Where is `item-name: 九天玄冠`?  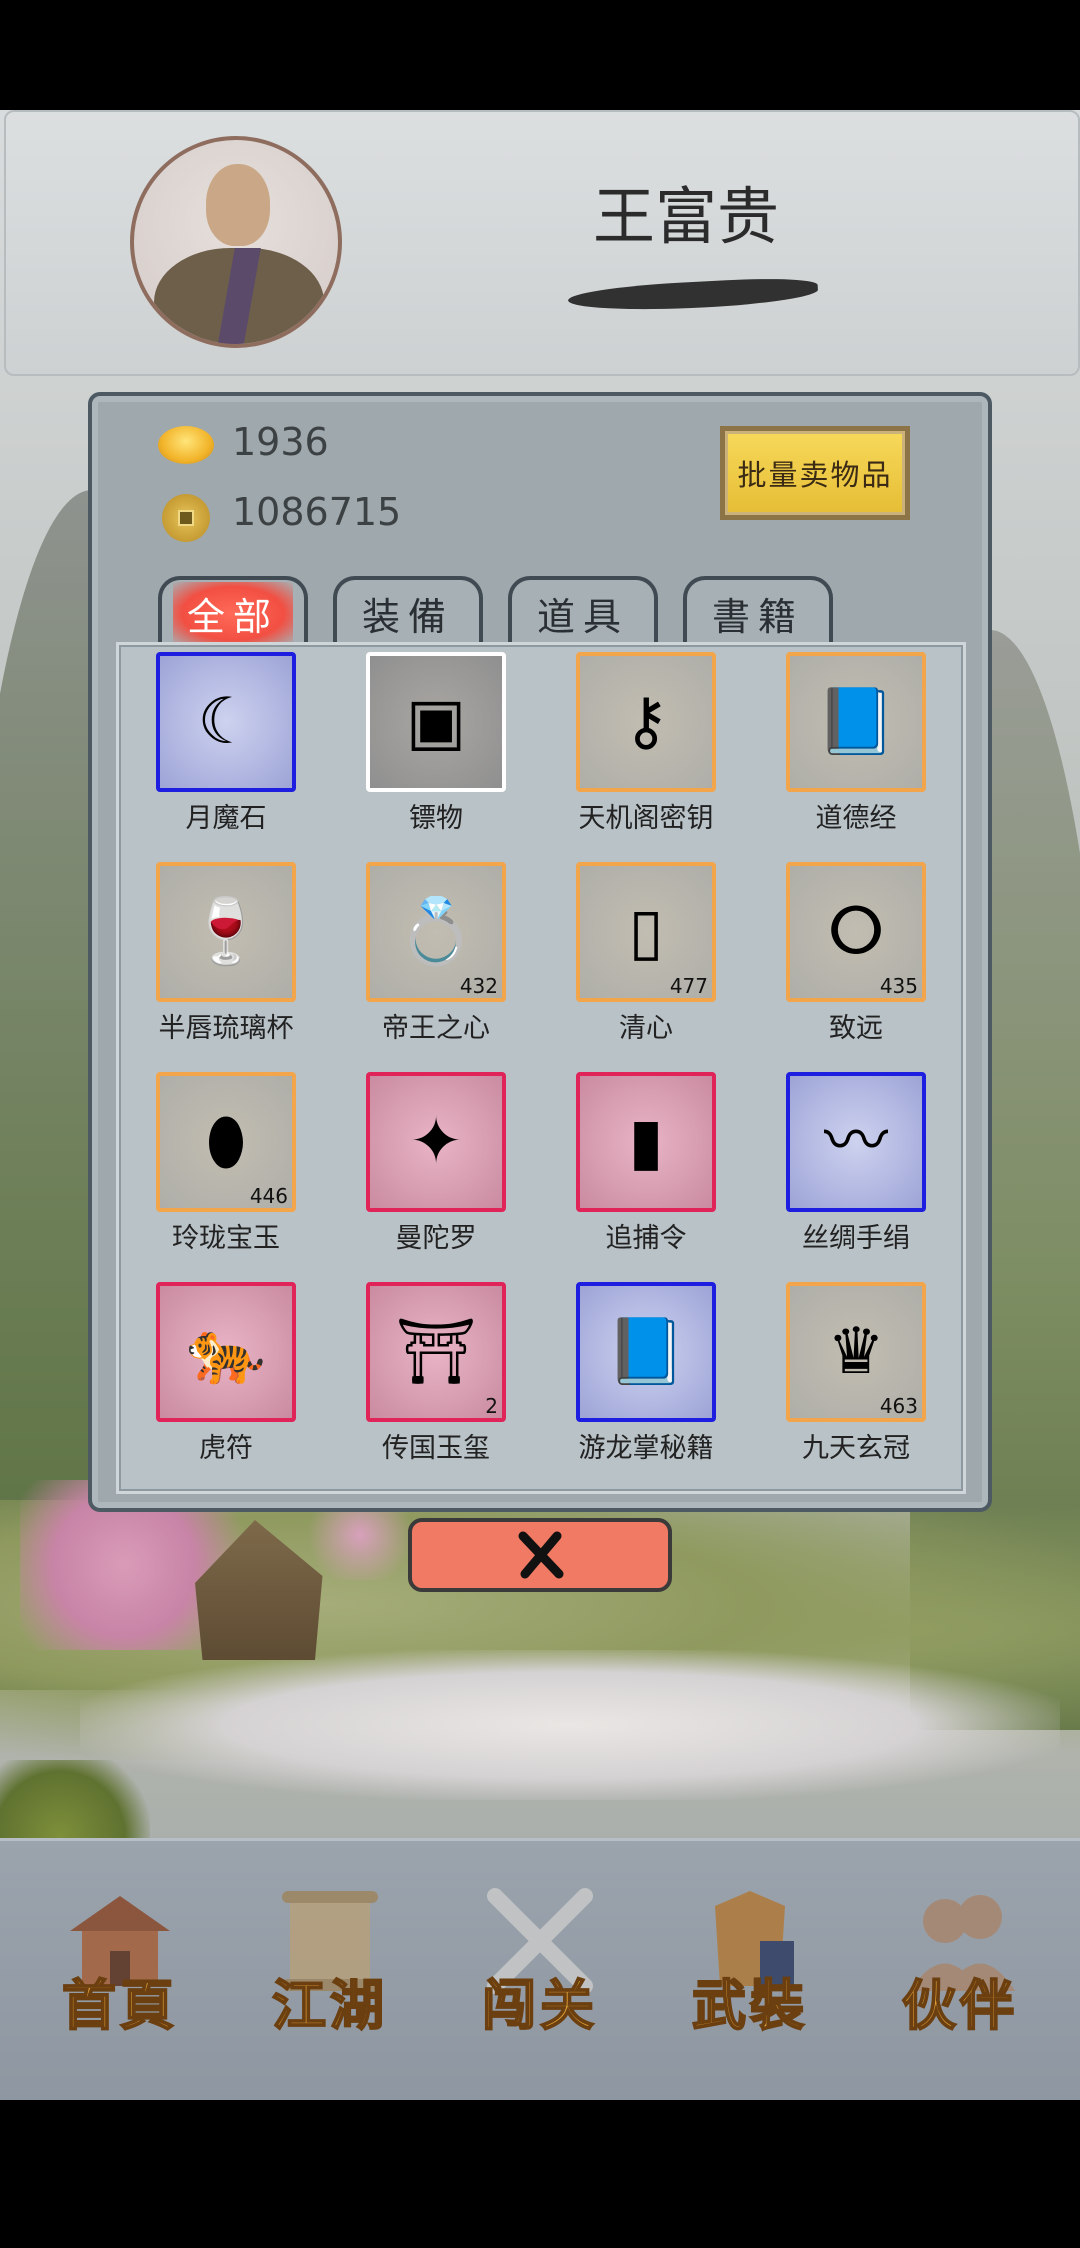
item-name: 九天玄冠 is located at coordinates (856, 1448).